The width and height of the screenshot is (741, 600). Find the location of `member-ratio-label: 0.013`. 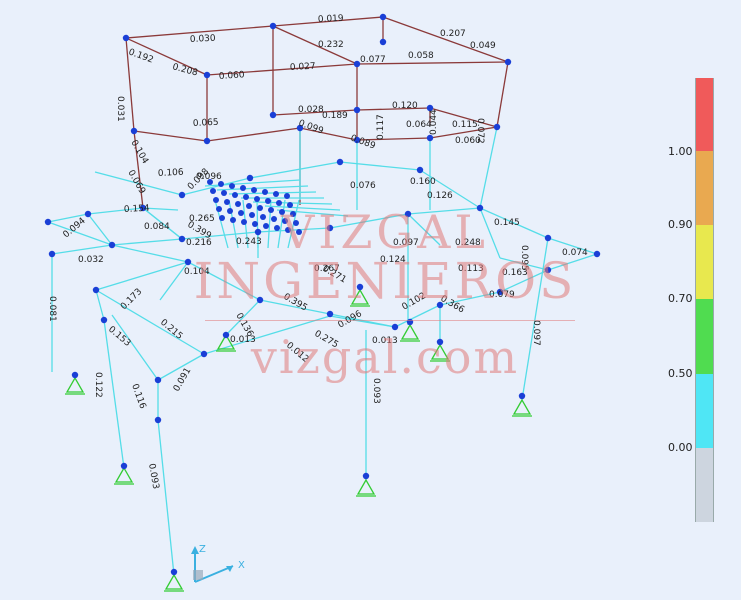

member-ratio-label: 0.013 is located at coordinates (385, 341).